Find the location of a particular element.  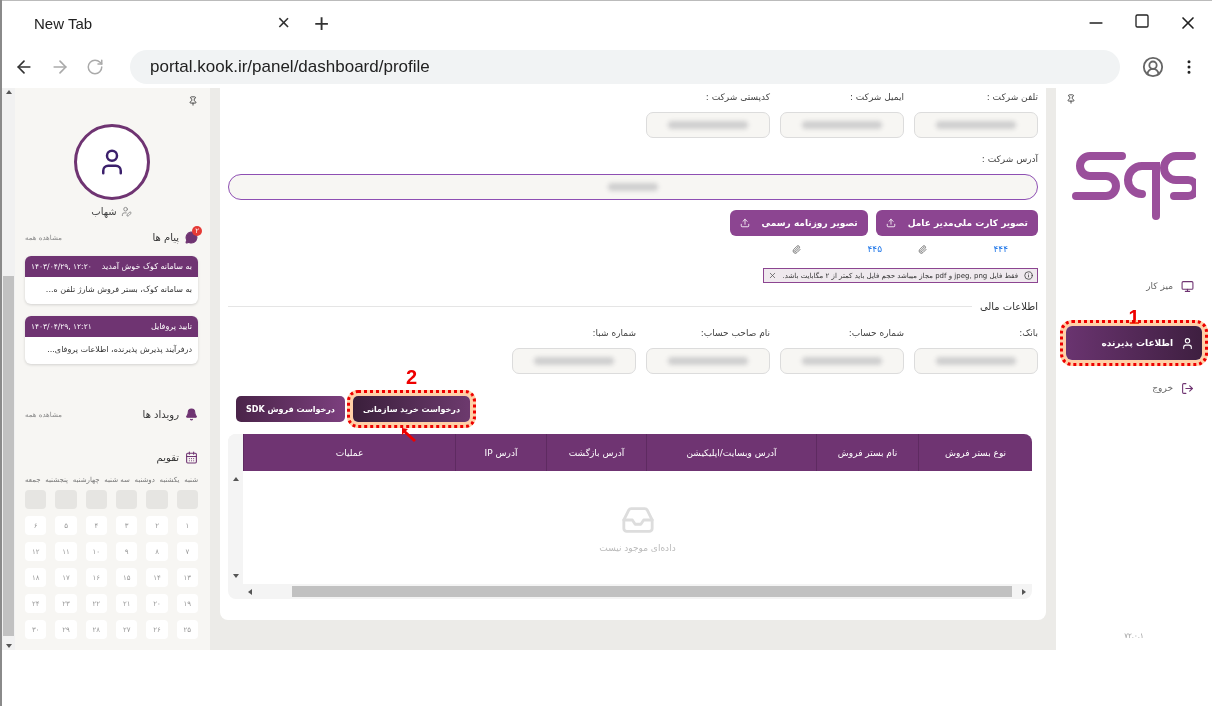

column-header: نام بستر فروش is located at coordinates (867, 452).